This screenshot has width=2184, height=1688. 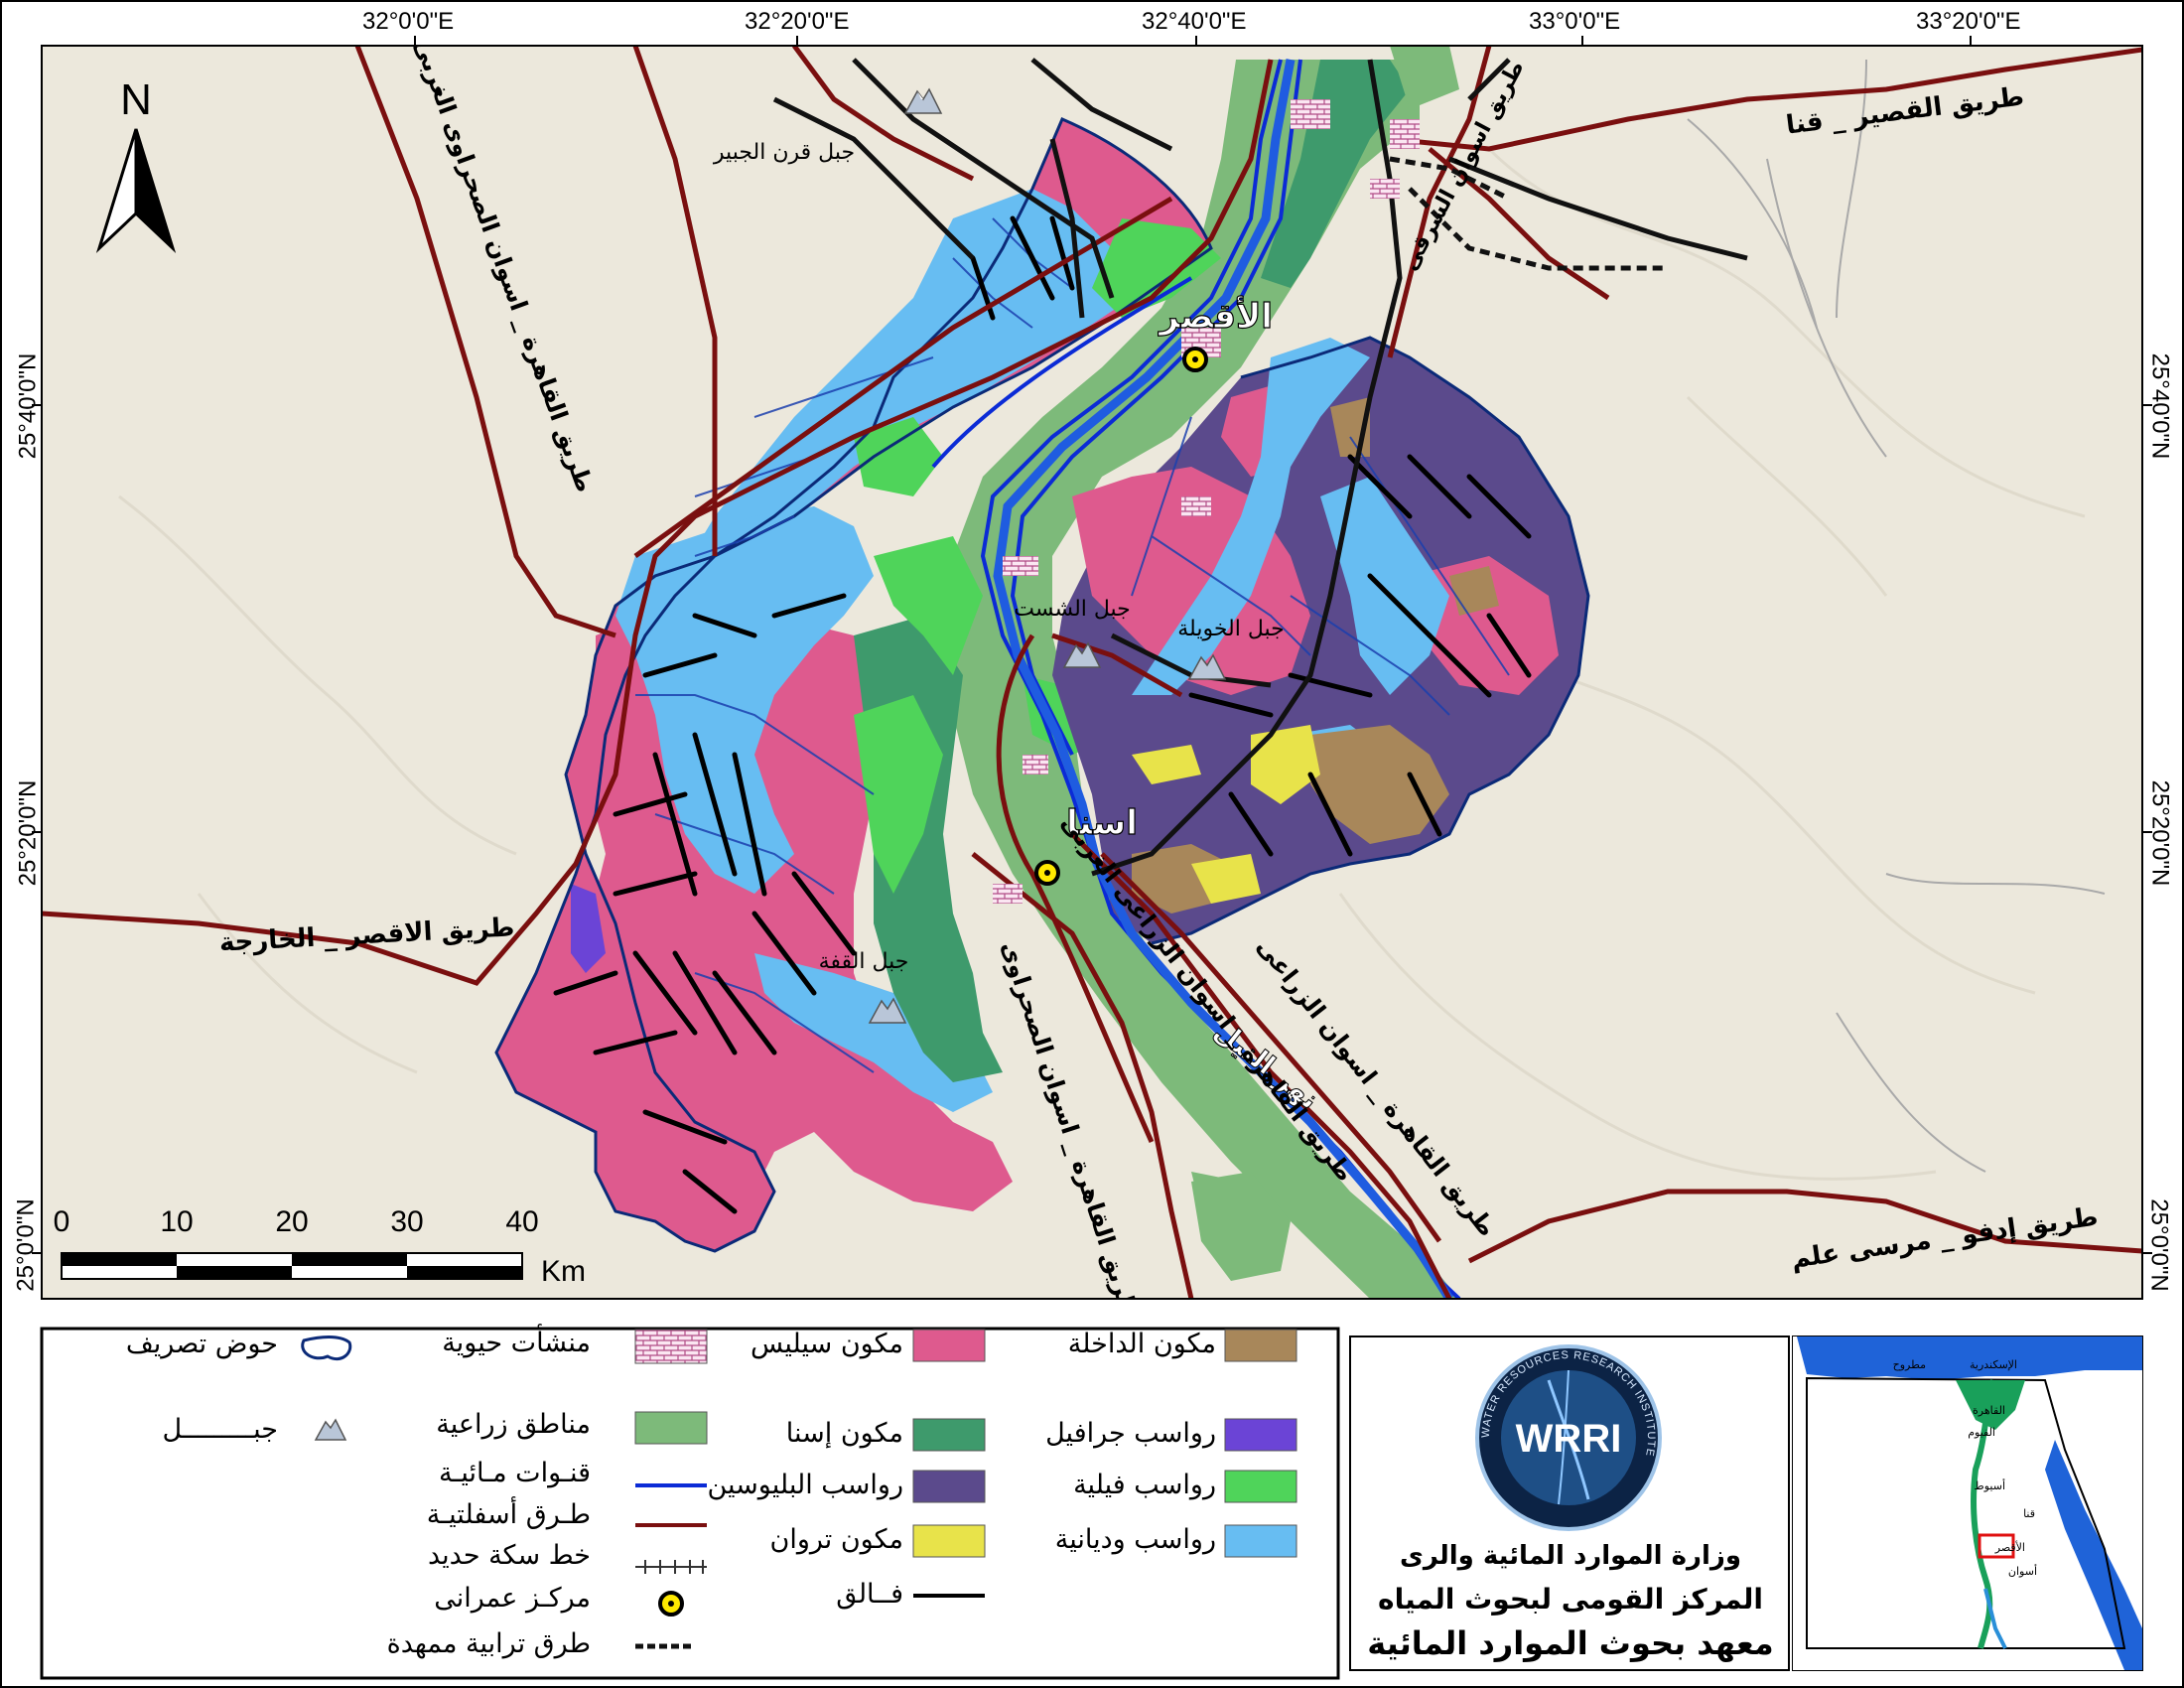 What do you see at coordinates (836, 1539) in the screenshot?
I see `legend-tarawan: مكون تروان` at bounding box center [836, 1539].